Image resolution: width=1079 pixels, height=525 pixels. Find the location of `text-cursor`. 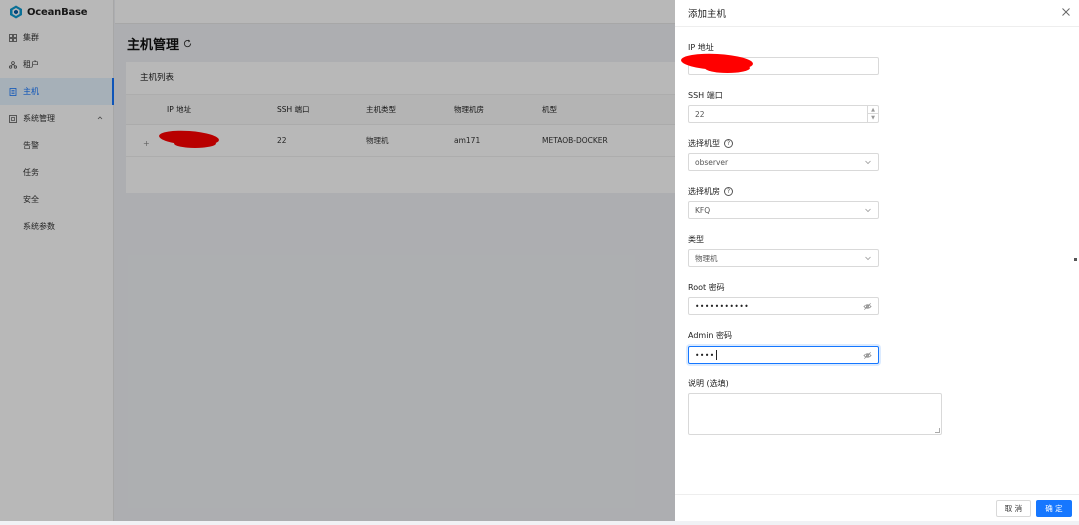

text-cursor is located at coordinates (716, 355).